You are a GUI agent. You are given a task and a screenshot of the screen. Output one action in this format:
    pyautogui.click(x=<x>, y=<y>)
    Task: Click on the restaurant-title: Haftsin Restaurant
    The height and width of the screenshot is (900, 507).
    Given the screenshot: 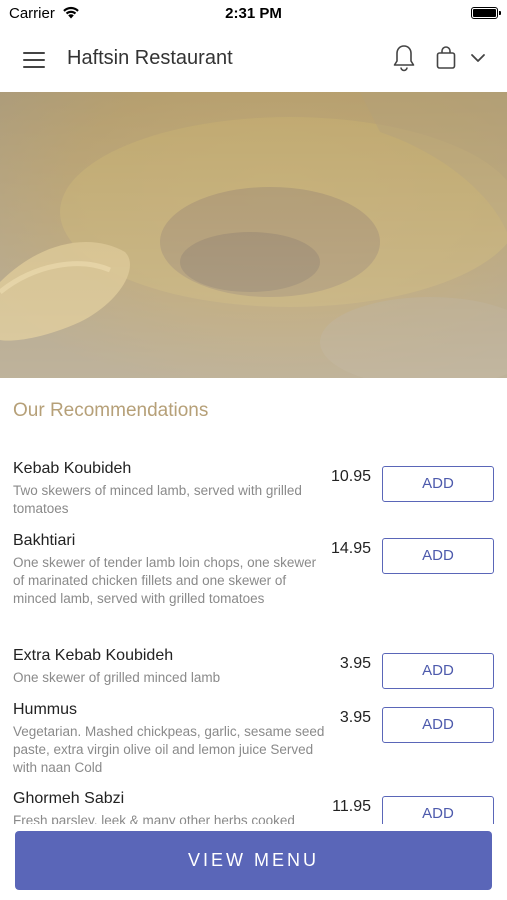 What is the action you would take?
    pyautogui.click(x=150, y=58)
    